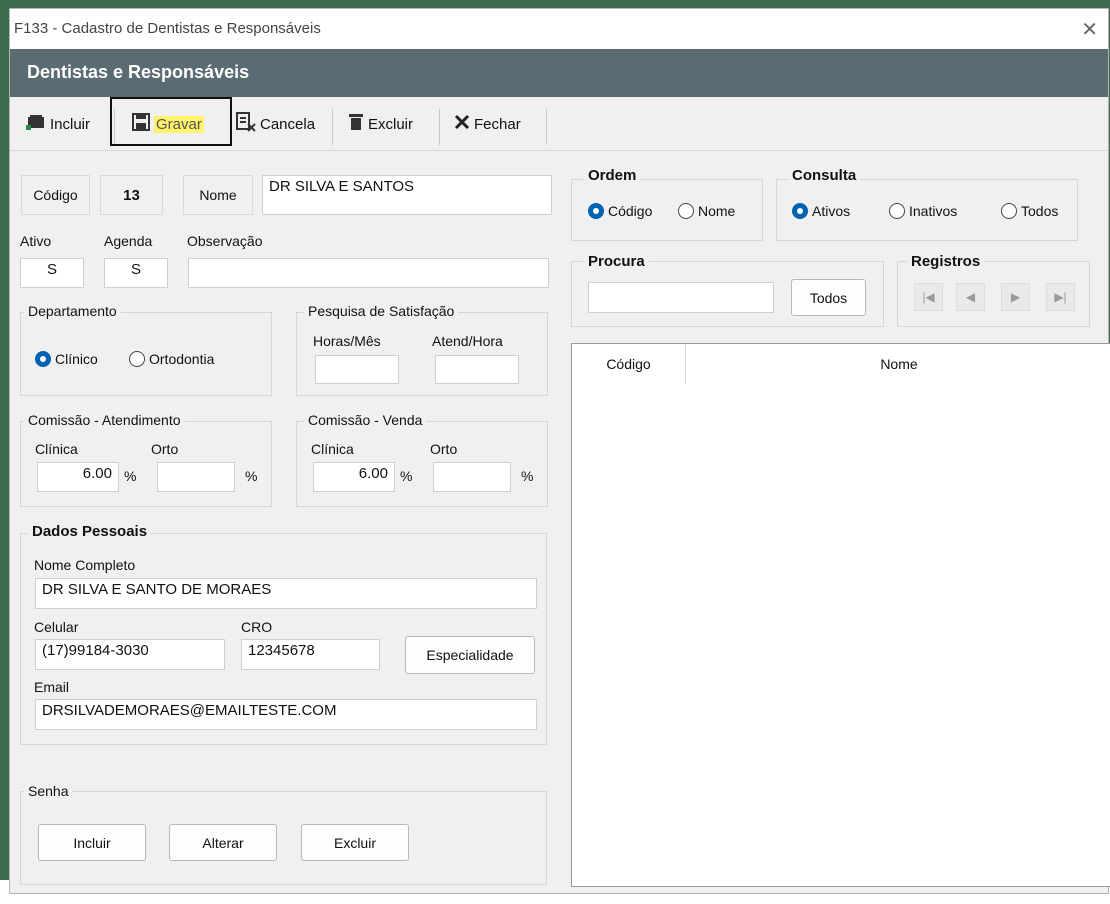 The image size is (1110, 904). I want to click on celular-input: (17)99184-3030, so click(130, 654).